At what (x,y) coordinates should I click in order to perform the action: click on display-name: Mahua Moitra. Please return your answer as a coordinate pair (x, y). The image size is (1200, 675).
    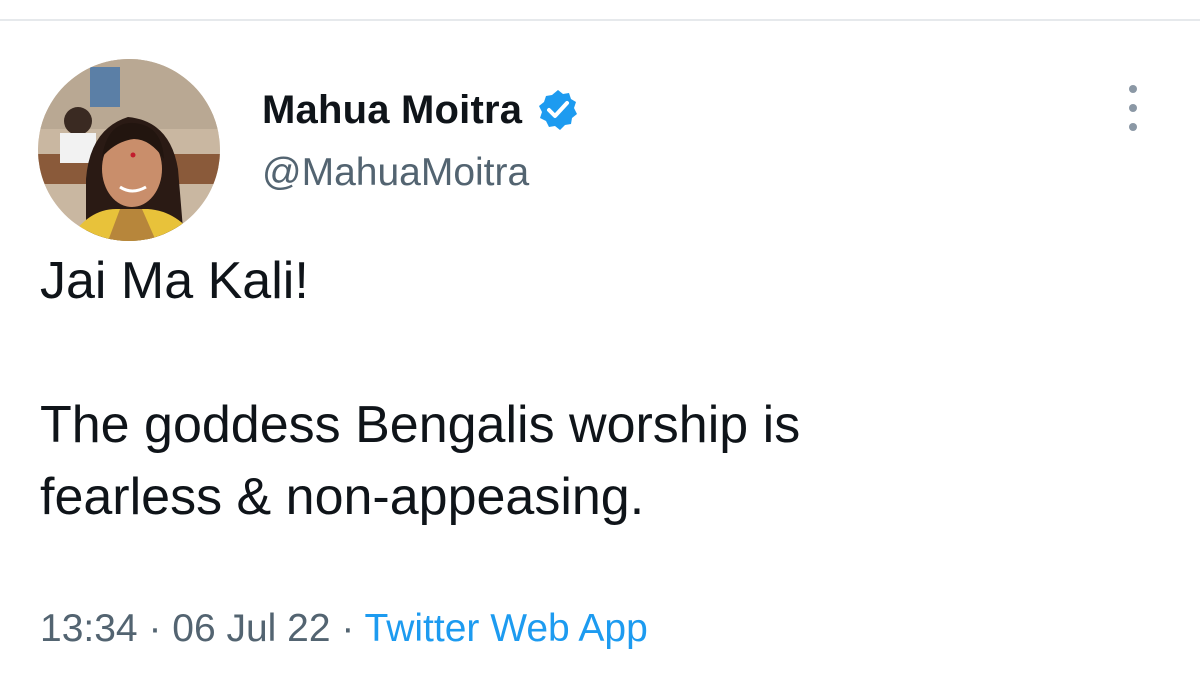
    Looking at the image, I should click on (392, 110).